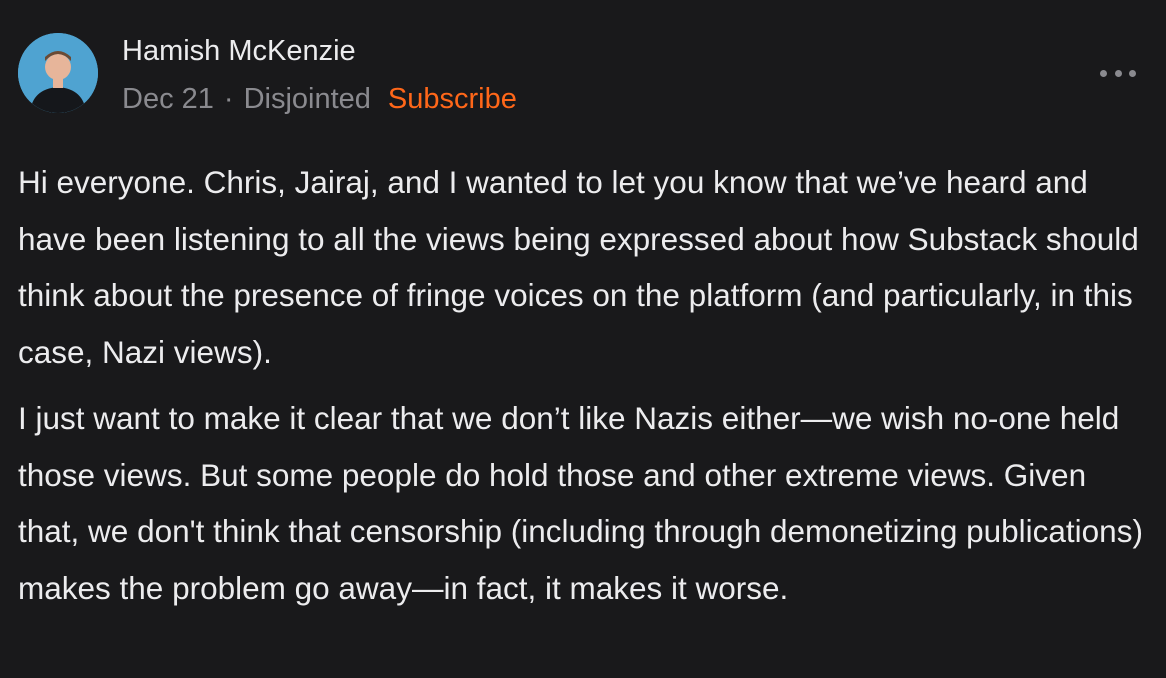 This screenshot has height=678, width=1166. Describe the element at coordinates (239, 51) in the screenshot. I see `author-name: Hamish McKenzie` at that location.